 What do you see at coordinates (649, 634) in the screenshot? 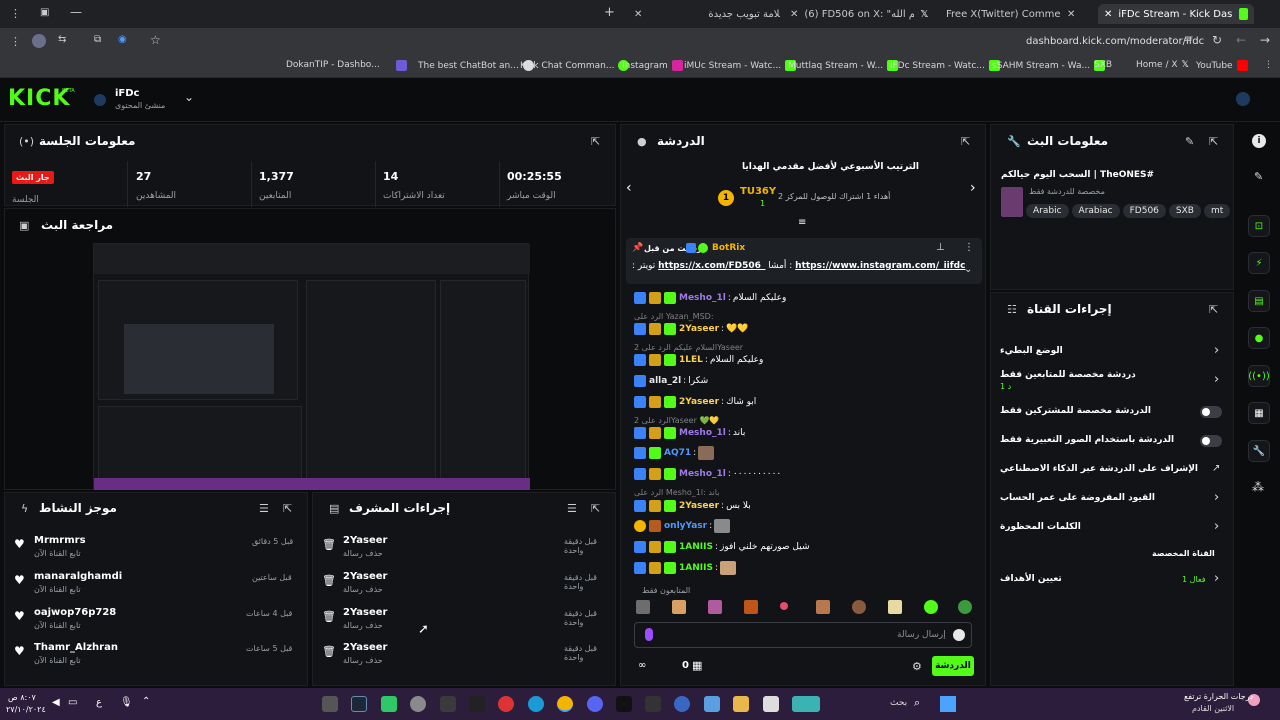
I see `mic-icon` at bounding box center [649, 634].